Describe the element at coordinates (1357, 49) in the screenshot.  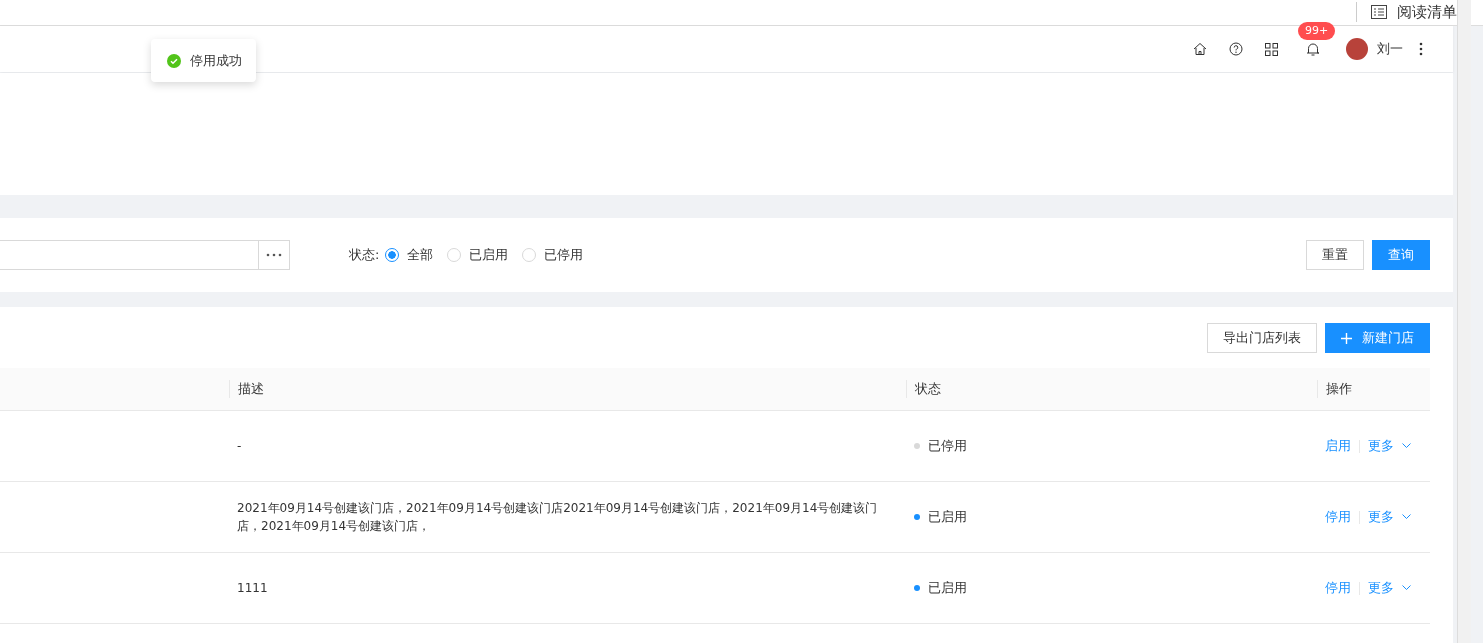
I see `avatar` at that location.